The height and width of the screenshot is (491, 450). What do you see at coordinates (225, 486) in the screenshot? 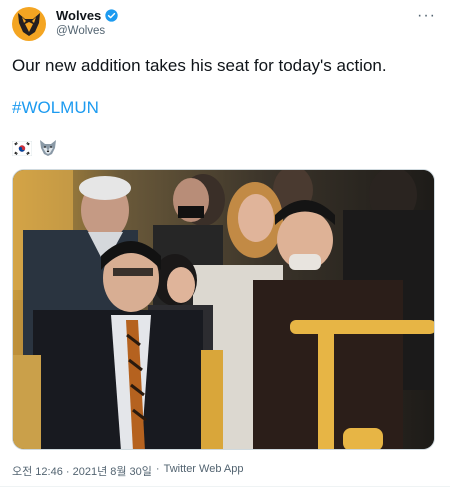
I see `divider` at bounding box center [225, 486].